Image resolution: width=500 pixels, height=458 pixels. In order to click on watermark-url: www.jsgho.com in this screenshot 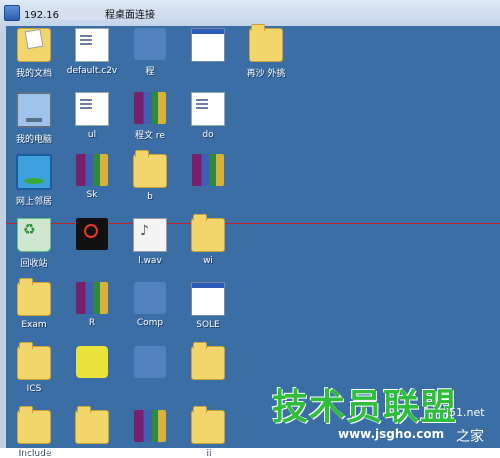, I will do `click(391, 434)`.